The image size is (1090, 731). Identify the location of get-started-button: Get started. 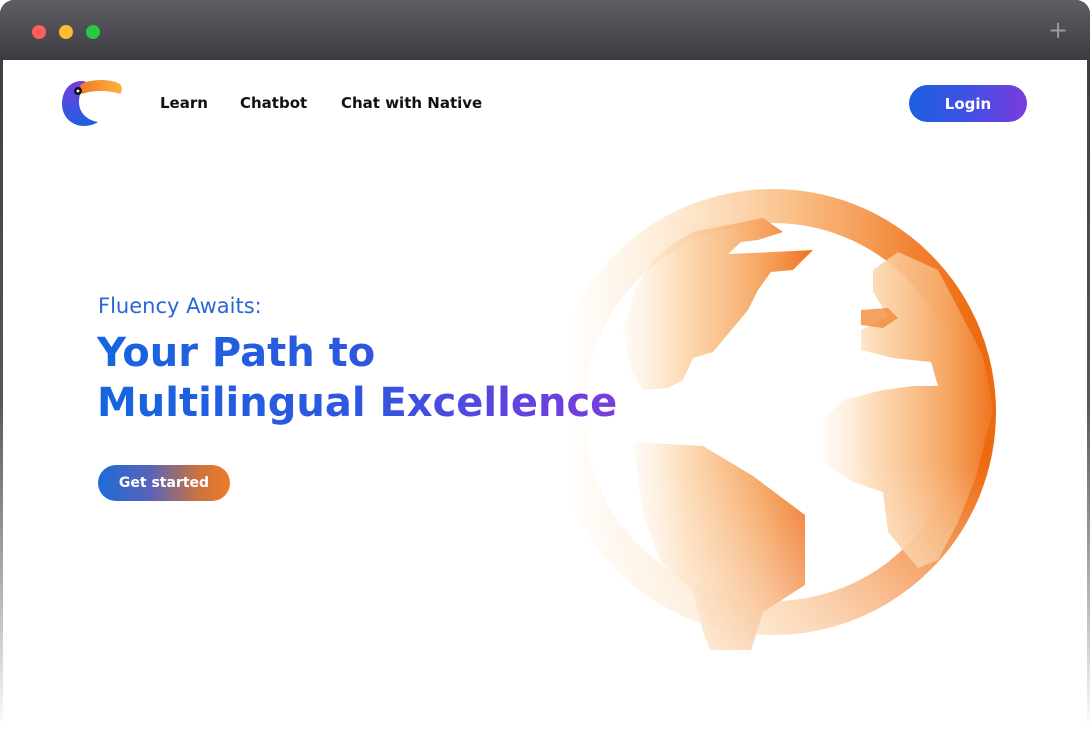
(164, 483).